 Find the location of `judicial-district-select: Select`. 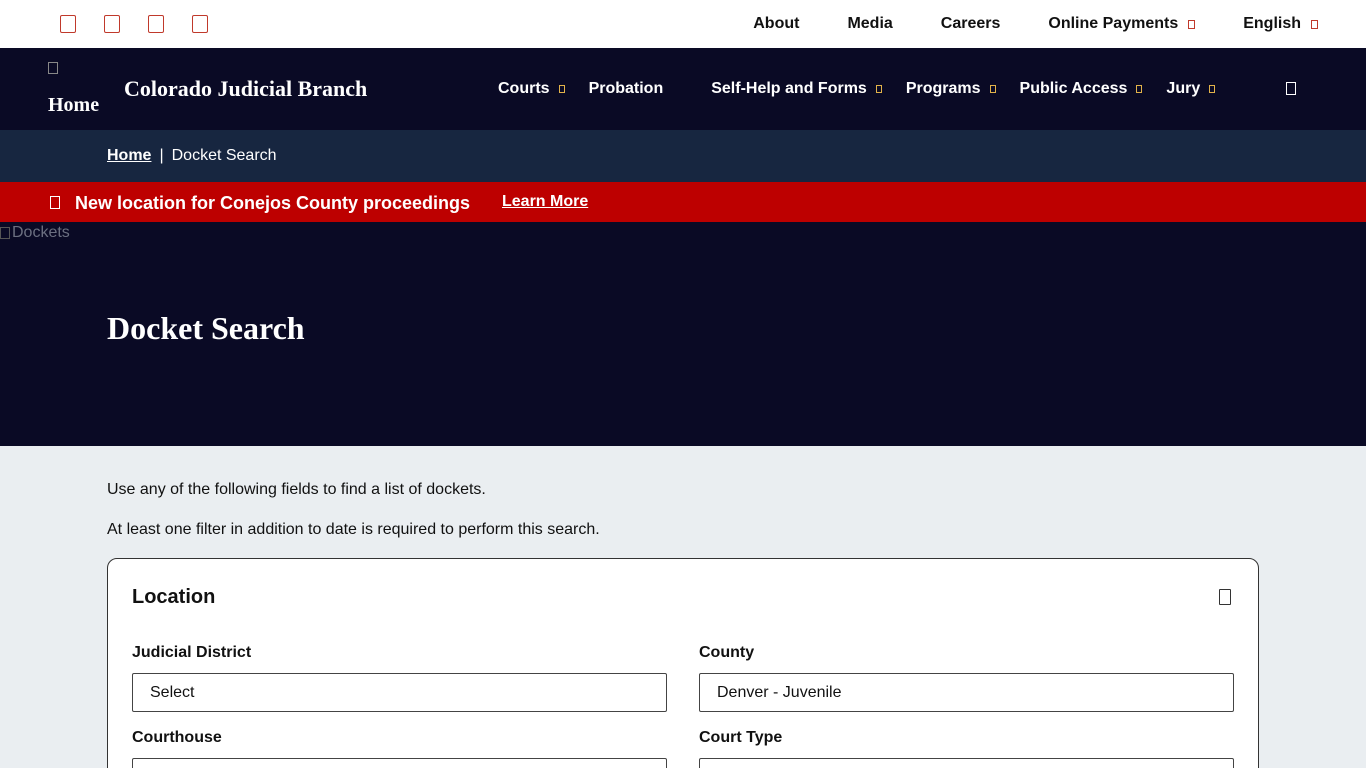

judicial-district-select: Select is located at coordinates (399, 692).